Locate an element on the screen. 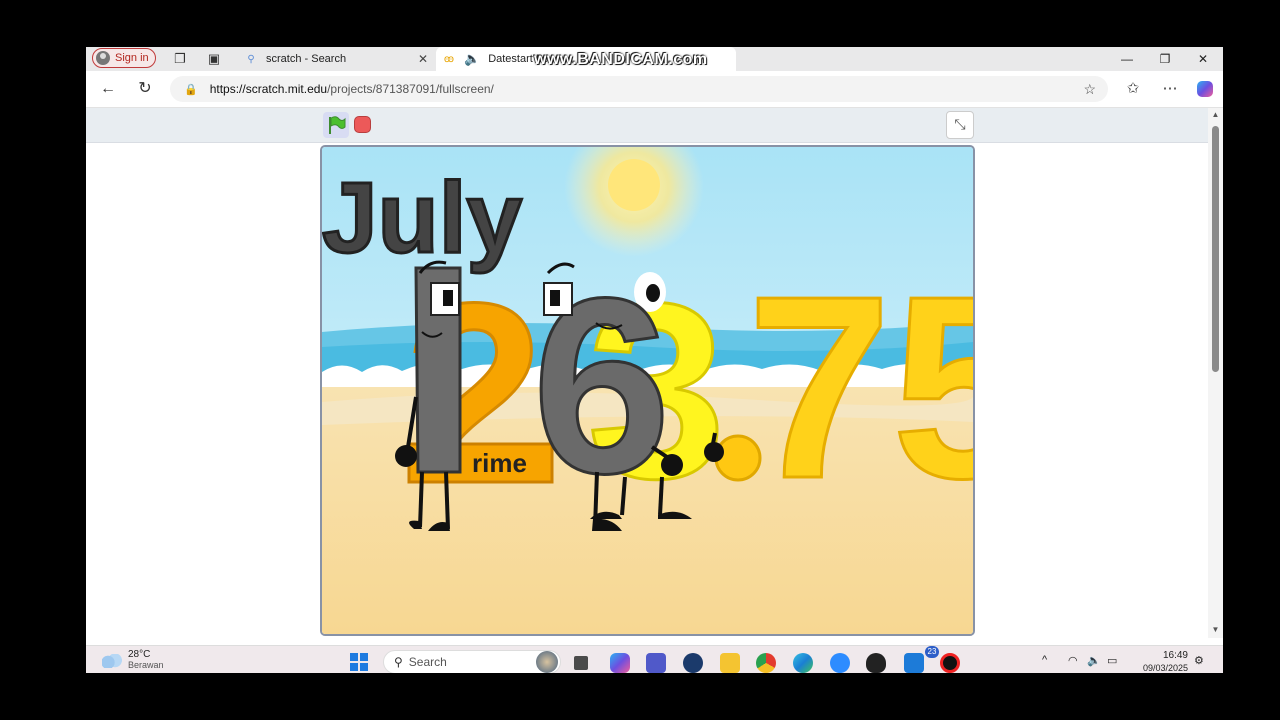 This screenshot has width=1280, height=720. volume-icon: 🔈 is located at coordinates (1094, 660).